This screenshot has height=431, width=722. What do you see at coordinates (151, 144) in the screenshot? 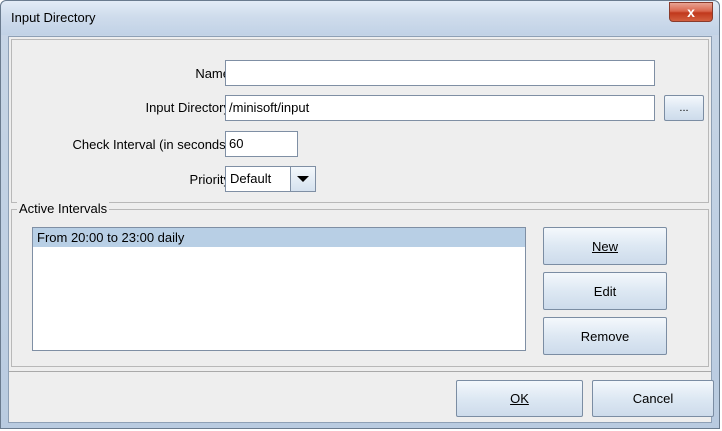
I see `check-interval-label: Check Interval (in seconds)` at bounding box center [151, 144].